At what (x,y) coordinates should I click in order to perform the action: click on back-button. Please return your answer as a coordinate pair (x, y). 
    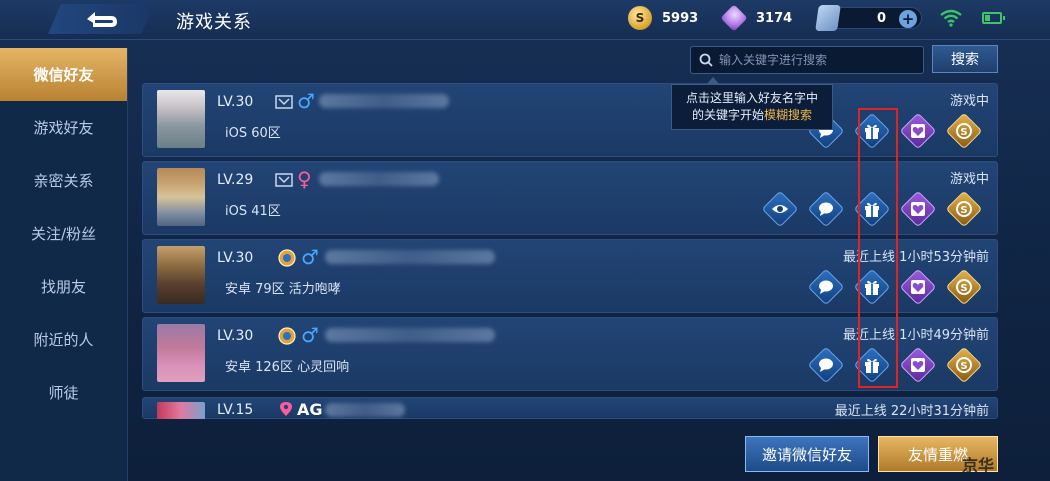
    Looking at the image, I should click on (101, 19).